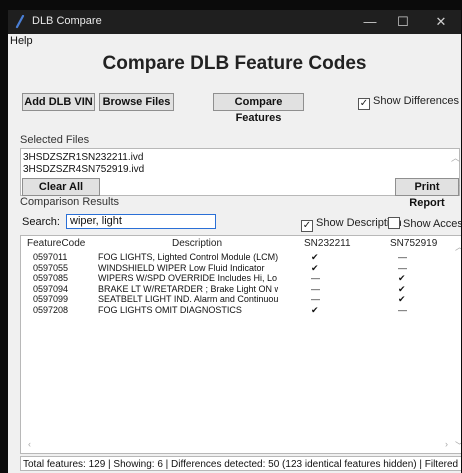  I want to click on cell-description: WINDSHIELD WIPER Low Fluid Indicator, so click(181, 267).